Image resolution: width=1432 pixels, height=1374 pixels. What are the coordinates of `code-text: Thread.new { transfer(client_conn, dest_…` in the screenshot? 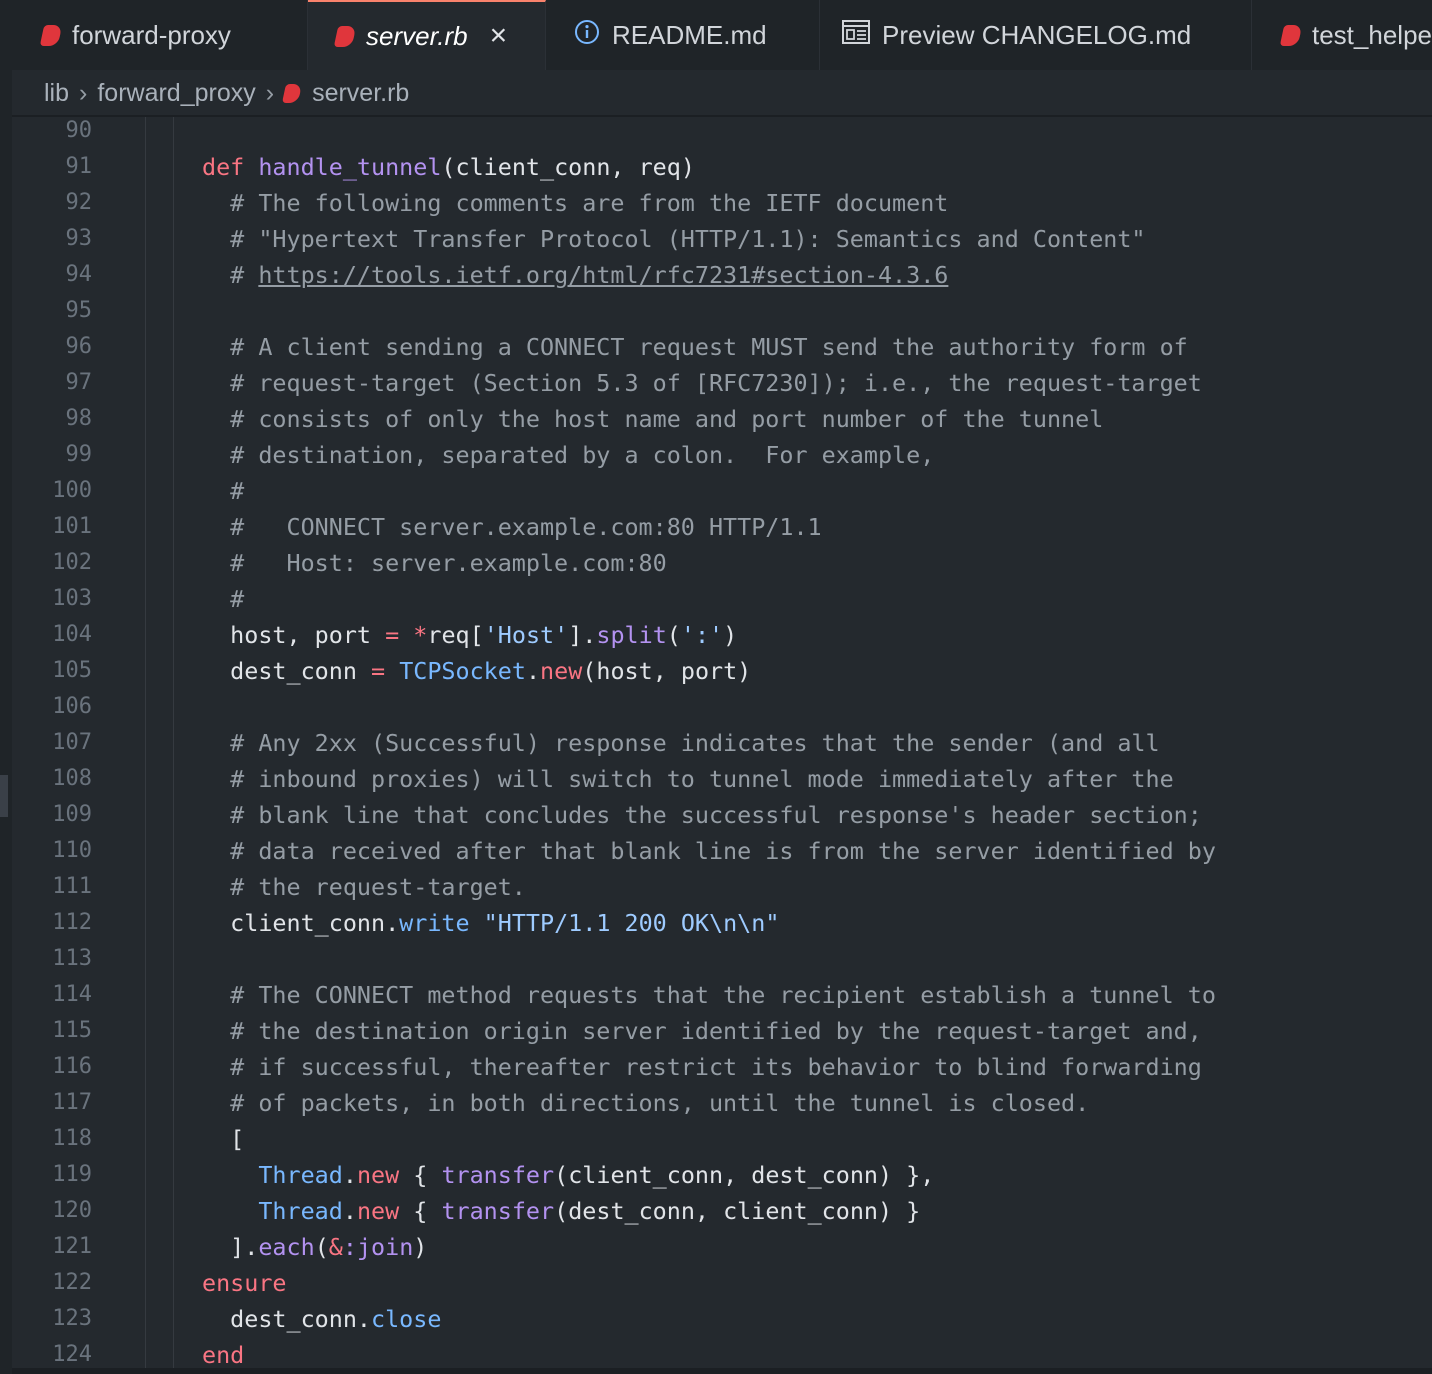 It's located at (568, 1175).